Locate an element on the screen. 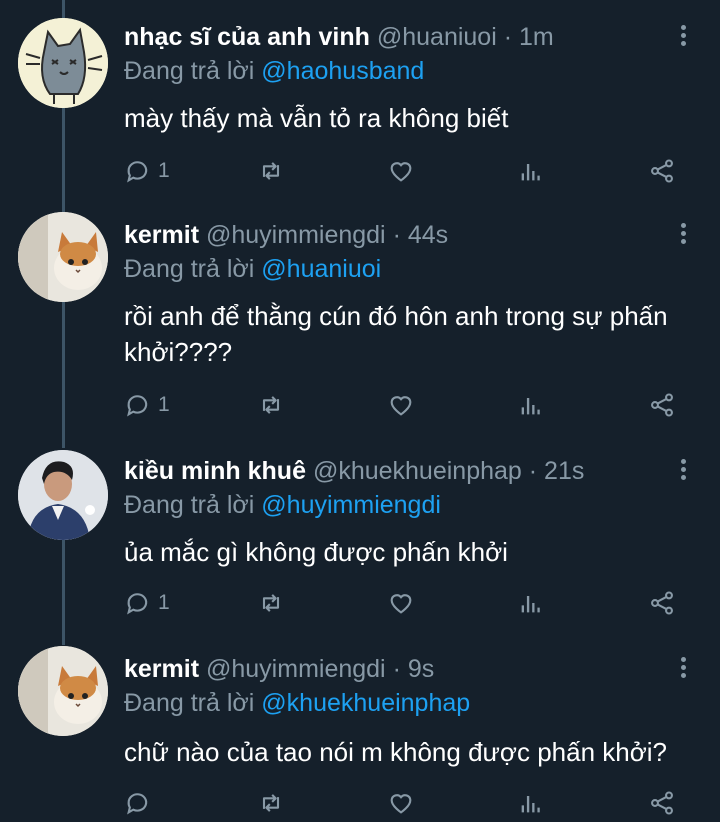  timestamp: · 1m is located at coordinates (529, 37).